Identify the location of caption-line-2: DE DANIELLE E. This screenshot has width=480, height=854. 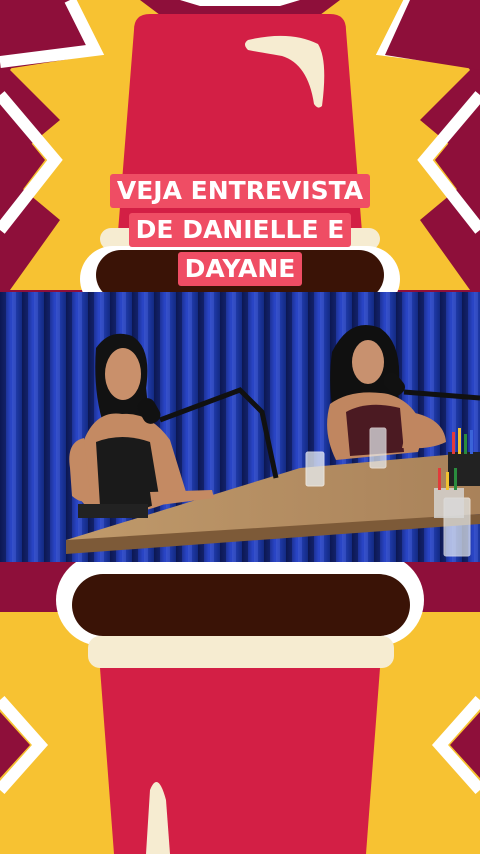
(240, 230).